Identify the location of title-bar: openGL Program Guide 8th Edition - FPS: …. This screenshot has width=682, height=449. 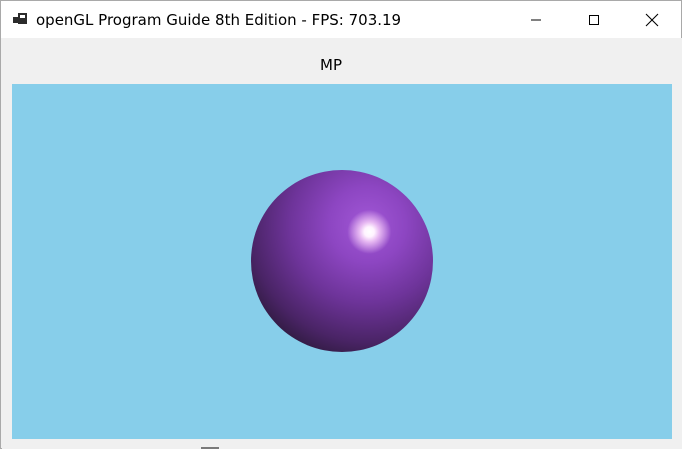
(341, 19).